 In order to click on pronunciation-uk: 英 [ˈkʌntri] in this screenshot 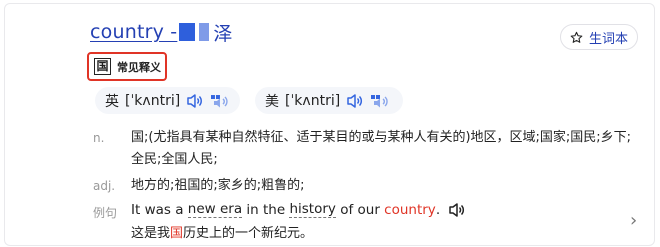, I will do `click(167, 100)`.